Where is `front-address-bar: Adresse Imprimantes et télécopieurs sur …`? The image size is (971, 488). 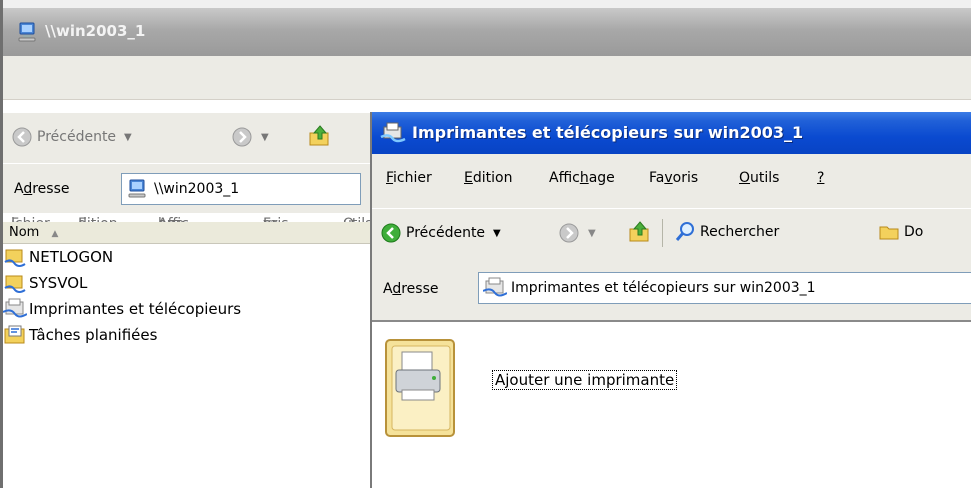
front-address-bar: Adresse Imprimantes et télécopieurs sur … is located at coordinates (671, 288).